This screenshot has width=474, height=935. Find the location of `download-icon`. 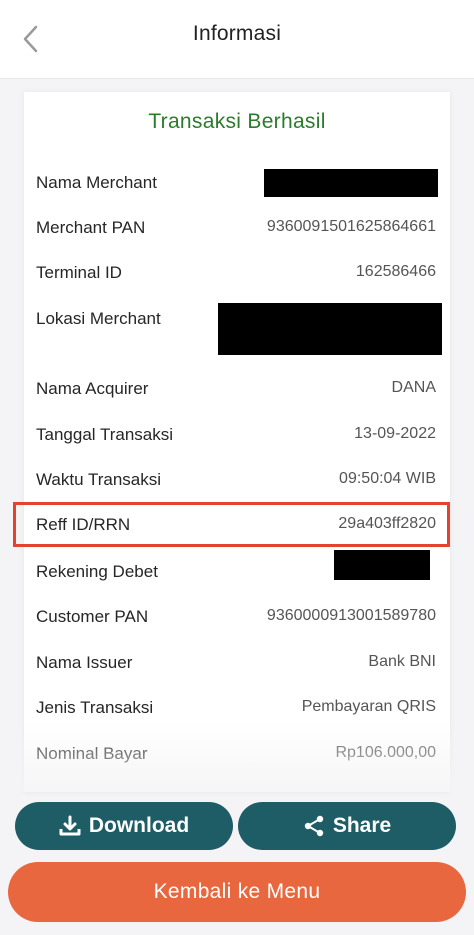

download-icon is located at coordinates (70, 825).